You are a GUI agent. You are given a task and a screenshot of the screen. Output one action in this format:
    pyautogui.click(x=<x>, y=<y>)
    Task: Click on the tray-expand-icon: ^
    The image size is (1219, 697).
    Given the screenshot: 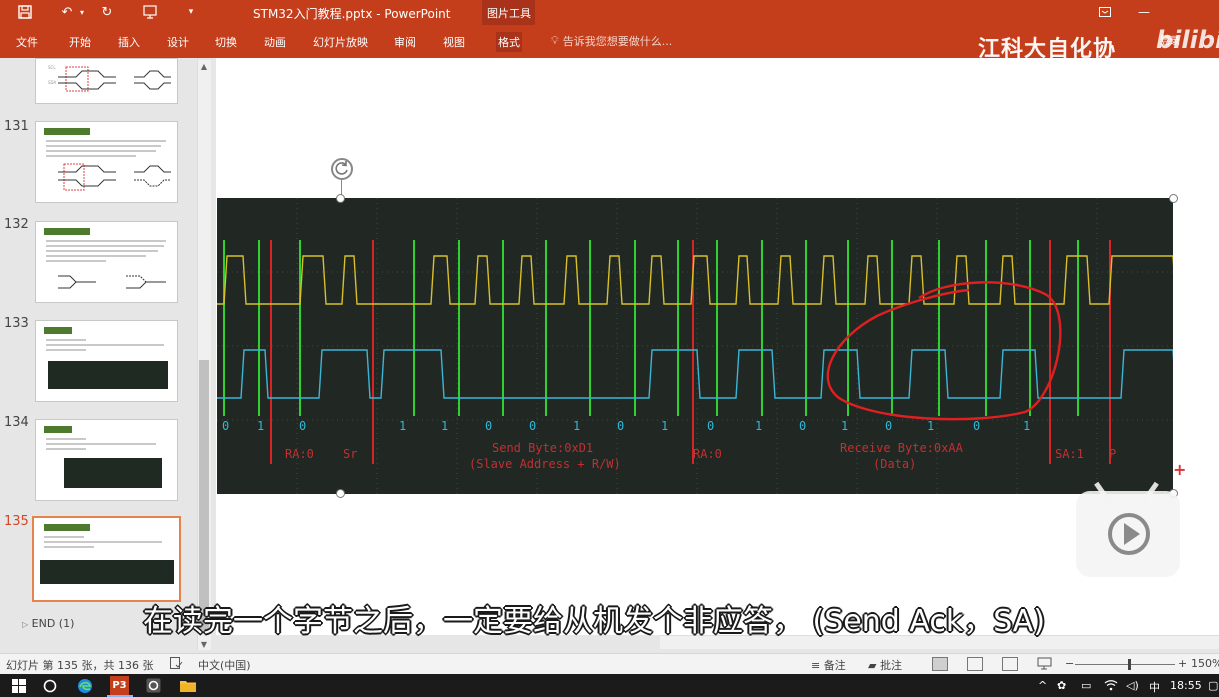 What is the action you would take?
    pyautogui.click(x=1042, y=685)
    